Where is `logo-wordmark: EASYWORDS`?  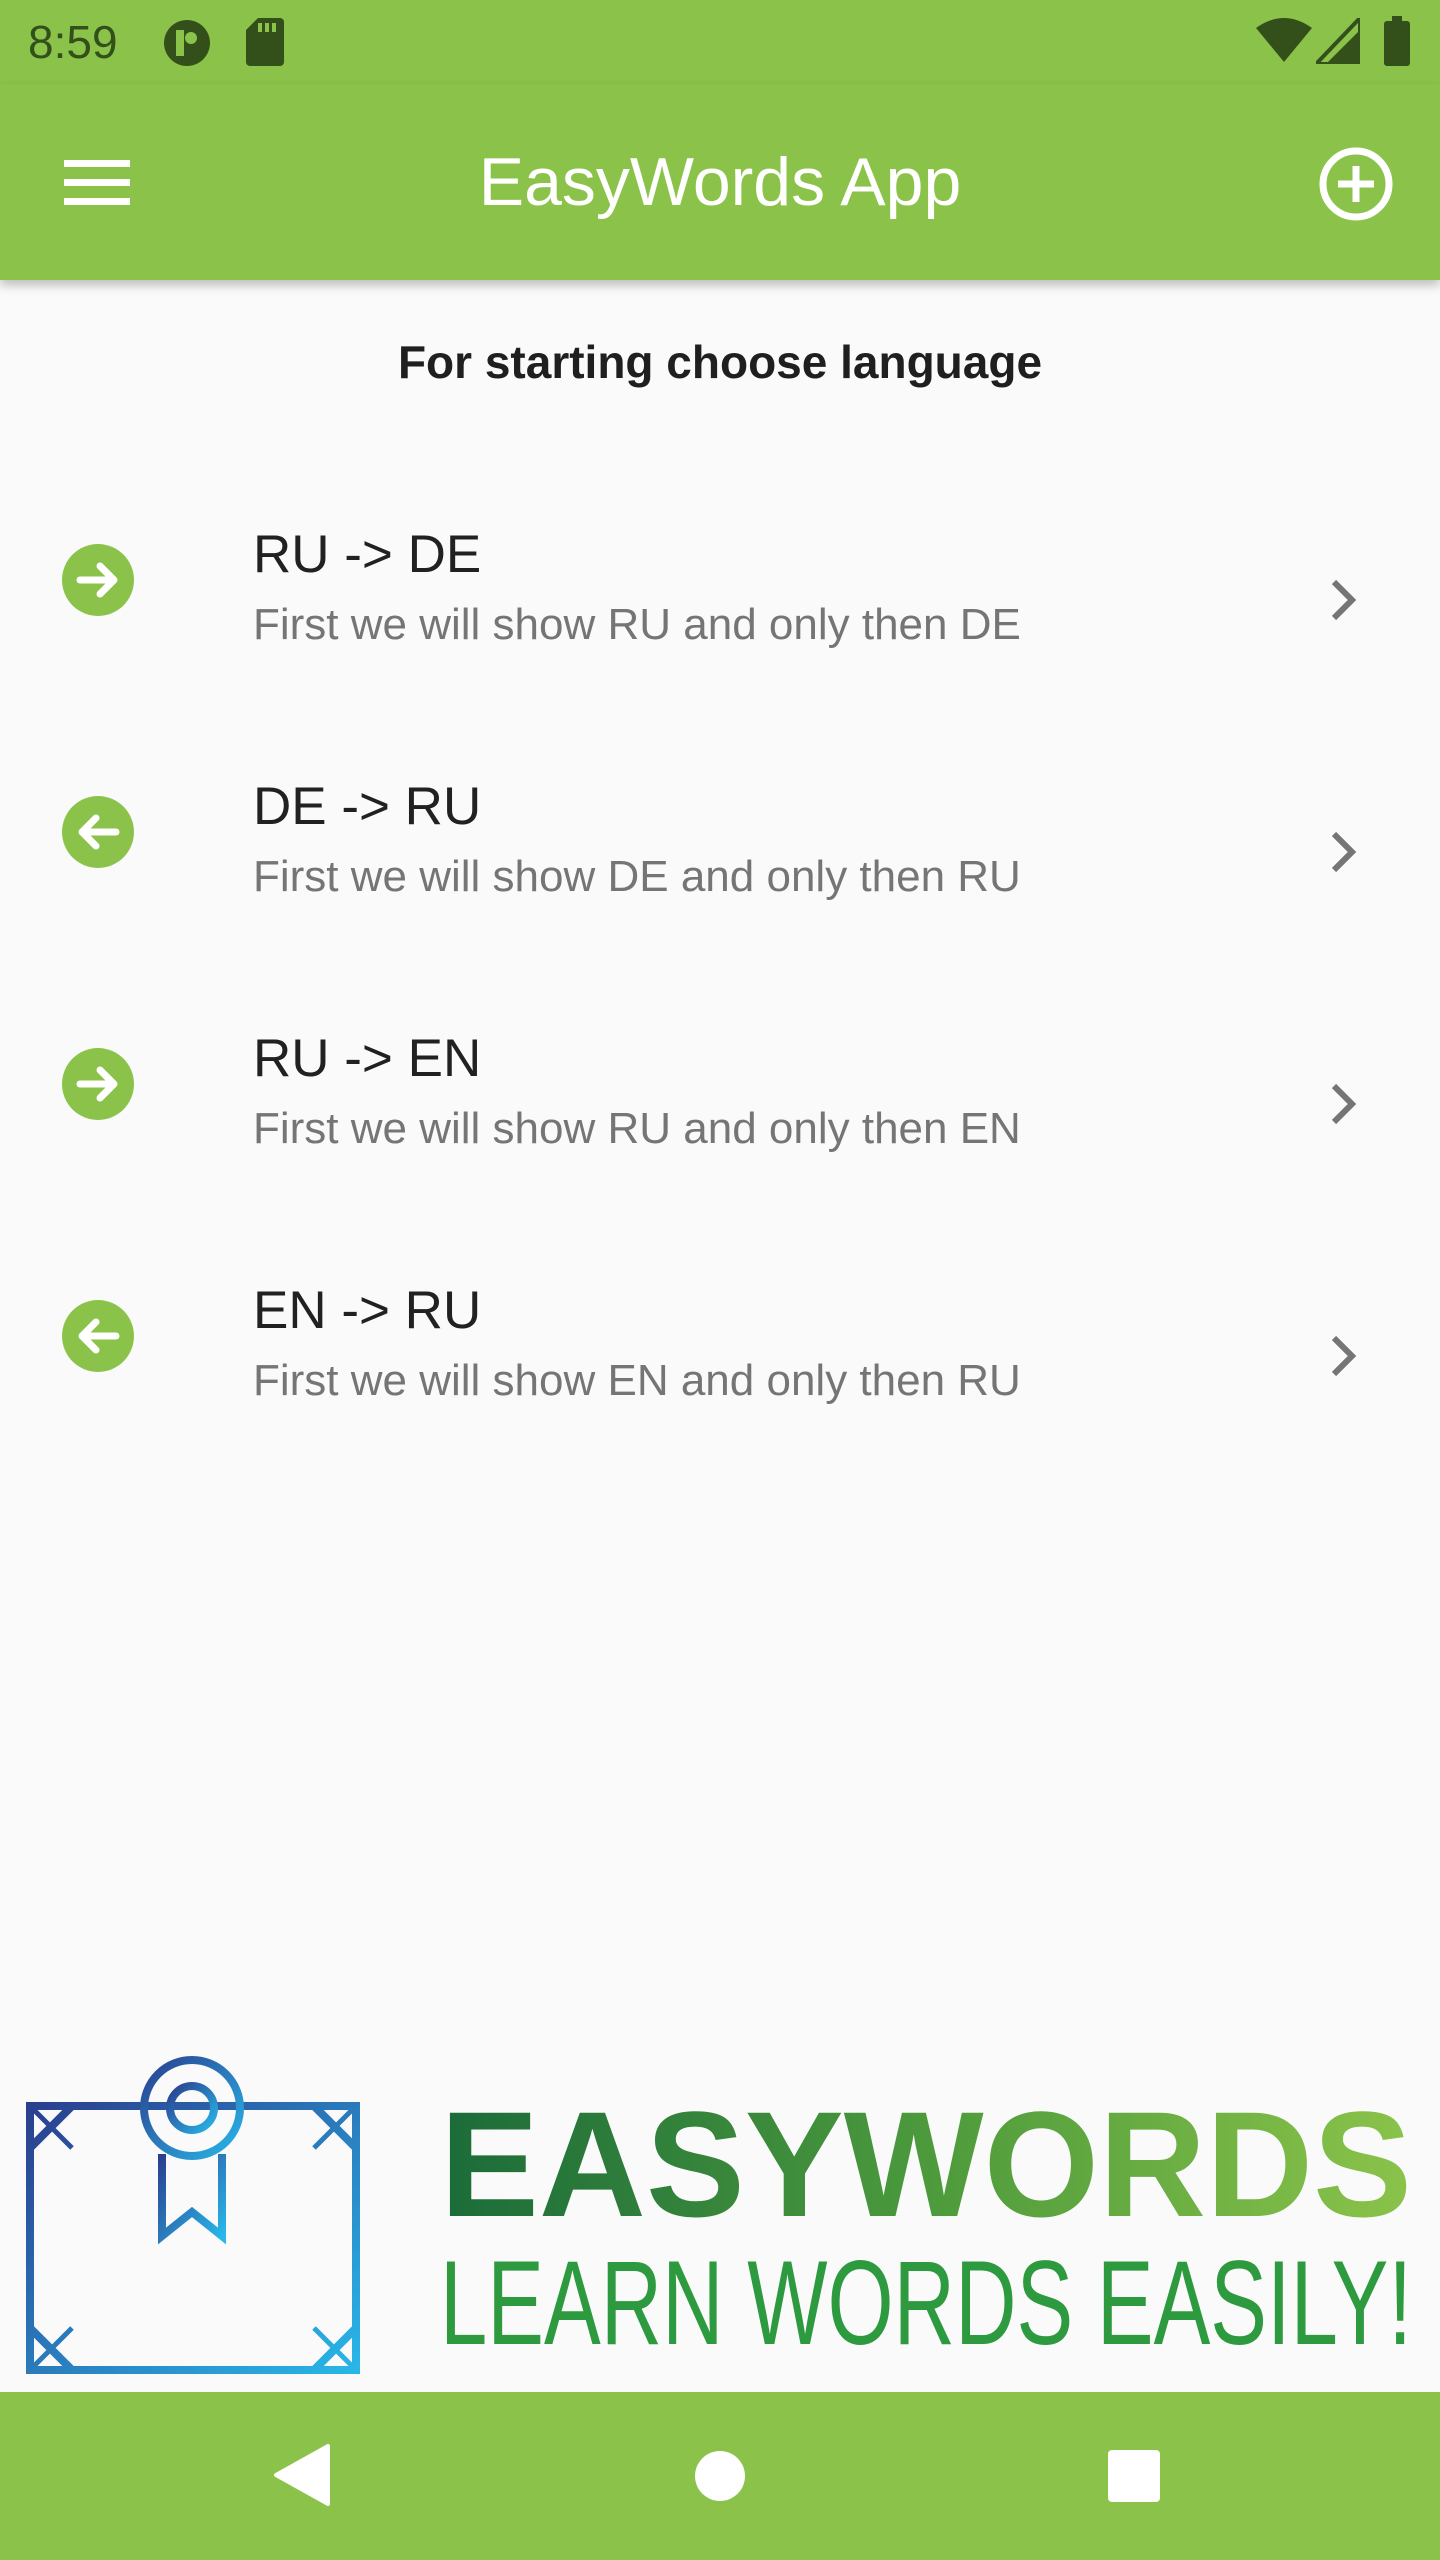
logo-wordmark: EASYWORDS is located at coordinates (926, 2163).